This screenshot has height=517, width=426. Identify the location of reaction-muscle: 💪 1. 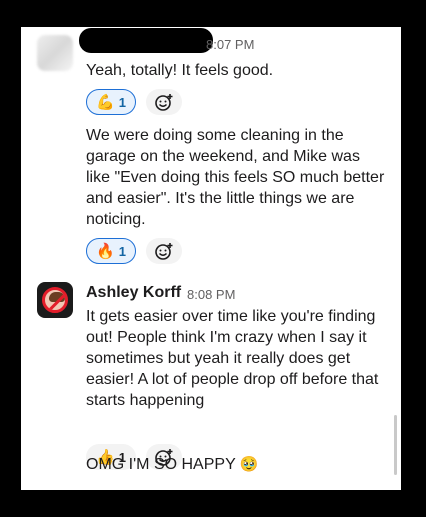
(111, 102).